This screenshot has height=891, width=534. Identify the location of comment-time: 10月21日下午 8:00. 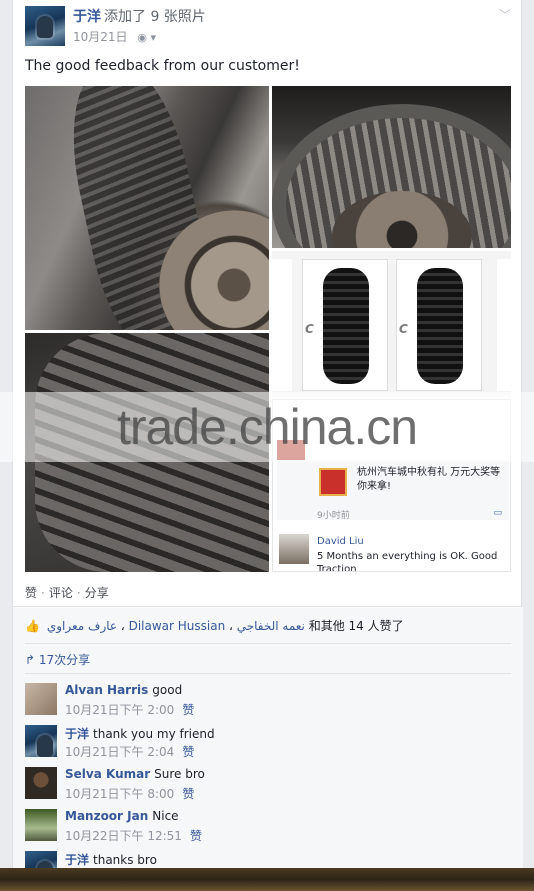
(119, 794).